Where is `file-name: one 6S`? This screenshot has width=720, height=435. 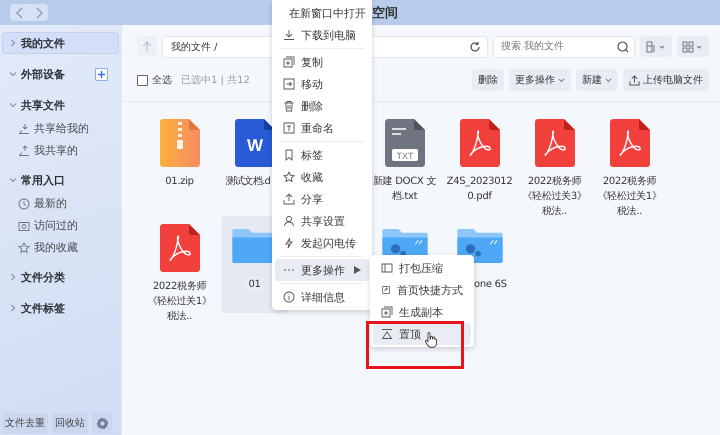
file-name: one 6S is located at coordinates (490, 285).